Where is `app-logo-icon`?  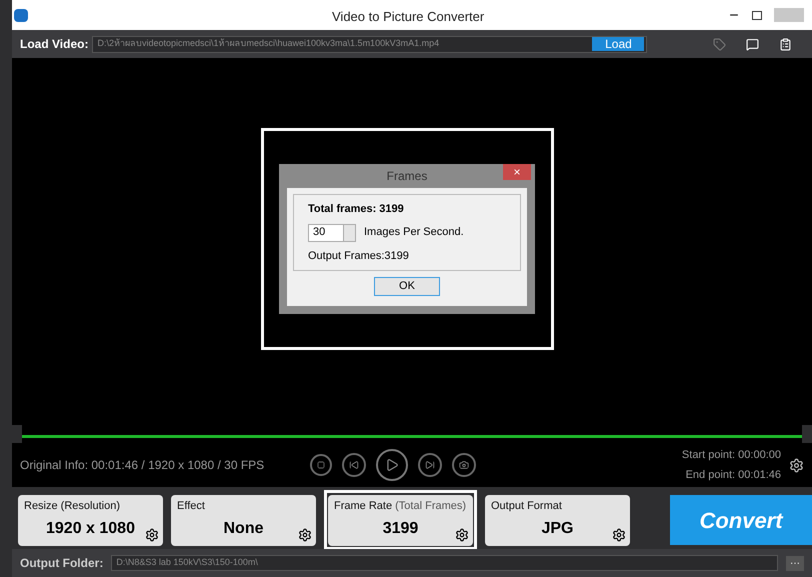
app-logo-icon is located at coordinates (21, 15).